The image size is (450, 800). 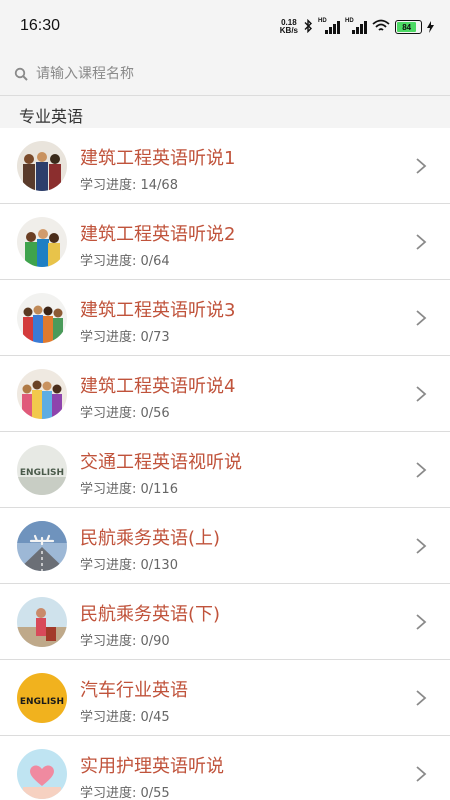 I want to click on course-progress: 学习进度: 0/64, so click(x=125, y=261).